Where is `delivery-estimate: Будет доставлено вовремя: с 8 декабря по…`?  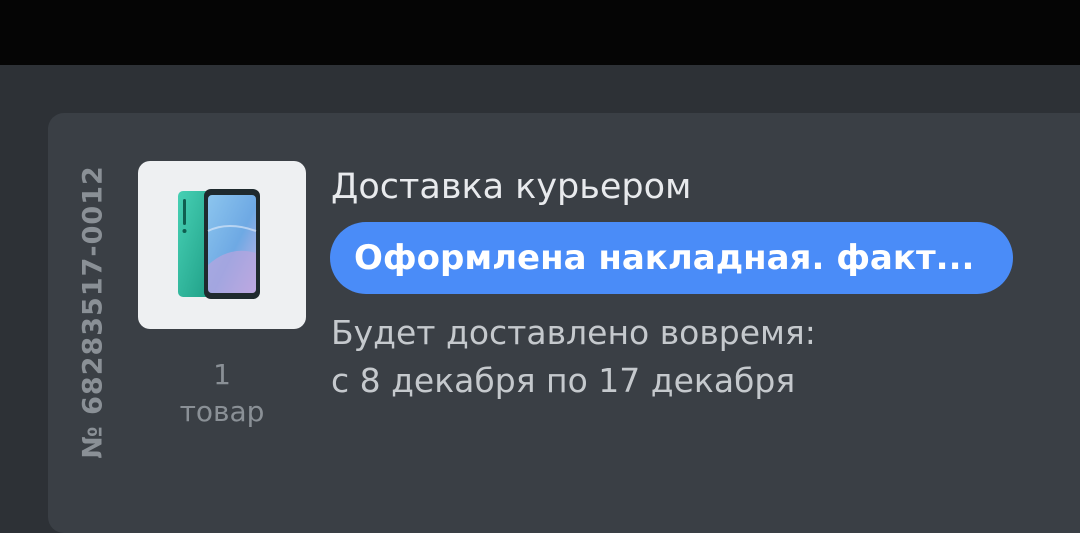
delivery-estimate: Будет доставлено вовремя: с 8 декабря по… is located at coordinates (573, 357).